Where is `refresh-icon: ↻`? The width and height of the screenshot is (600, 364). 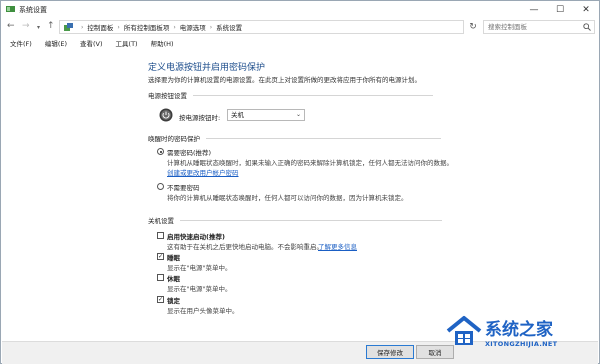 refresh-icon: ↻ is located at coordinates (473, 27).